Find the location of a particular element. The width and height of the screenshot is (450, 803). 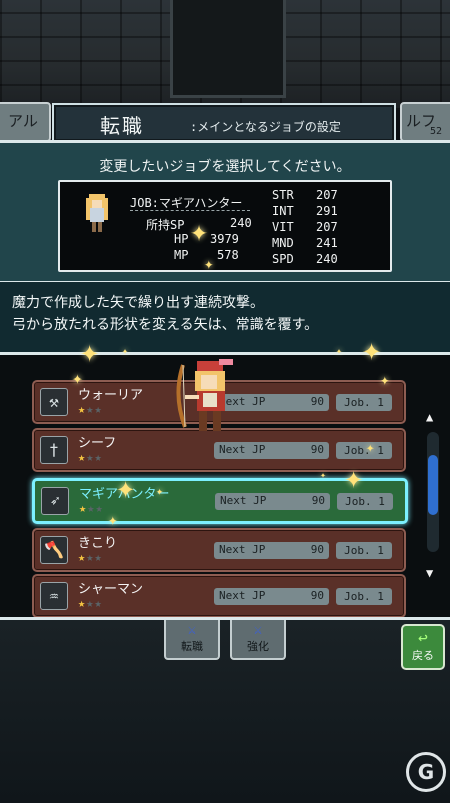

tab-enhance-label: 強化 is located at coordinates (258, 646).